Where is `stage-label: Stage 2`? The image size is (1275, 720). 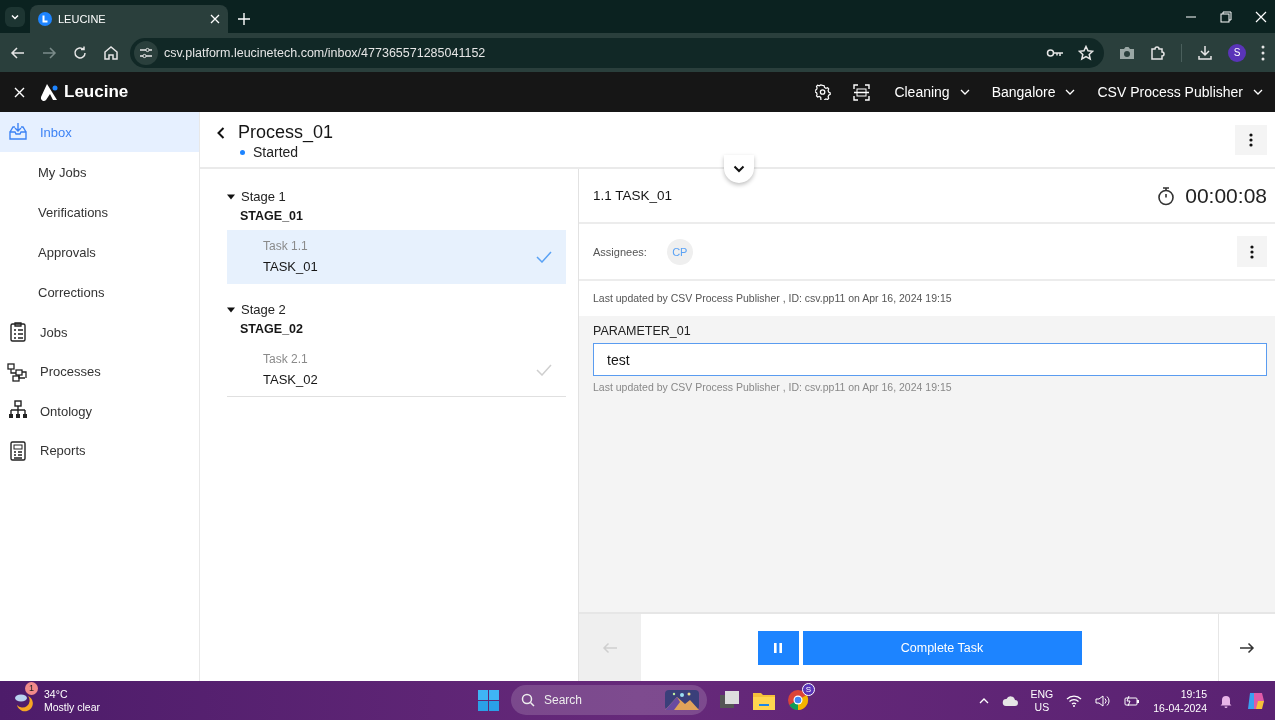
stage-label: Stage 2 is located at coordinates (263, 309).